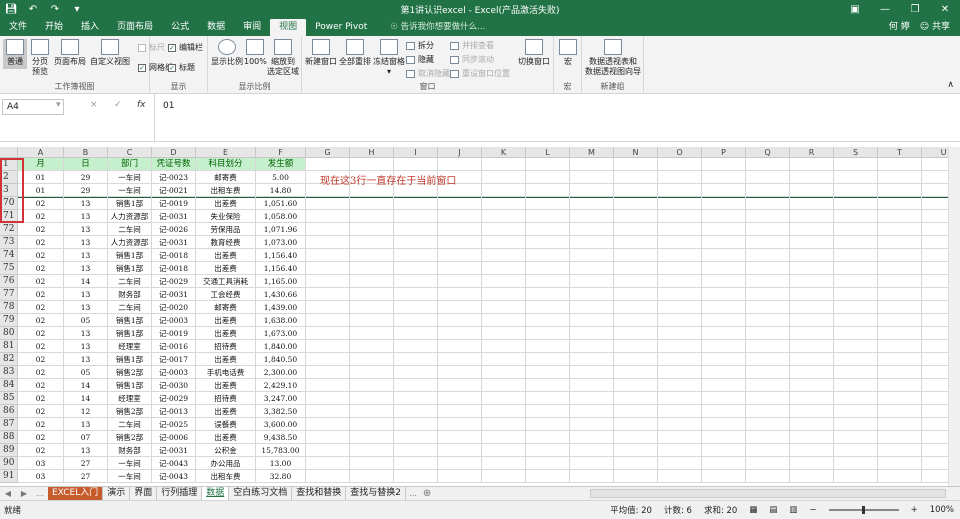 This screenshot has width=960, height=519. What do you see at coordinates (130, 177) in the screenshot?
I see `table-cell: 一车间` at bounding box center [130, 177].